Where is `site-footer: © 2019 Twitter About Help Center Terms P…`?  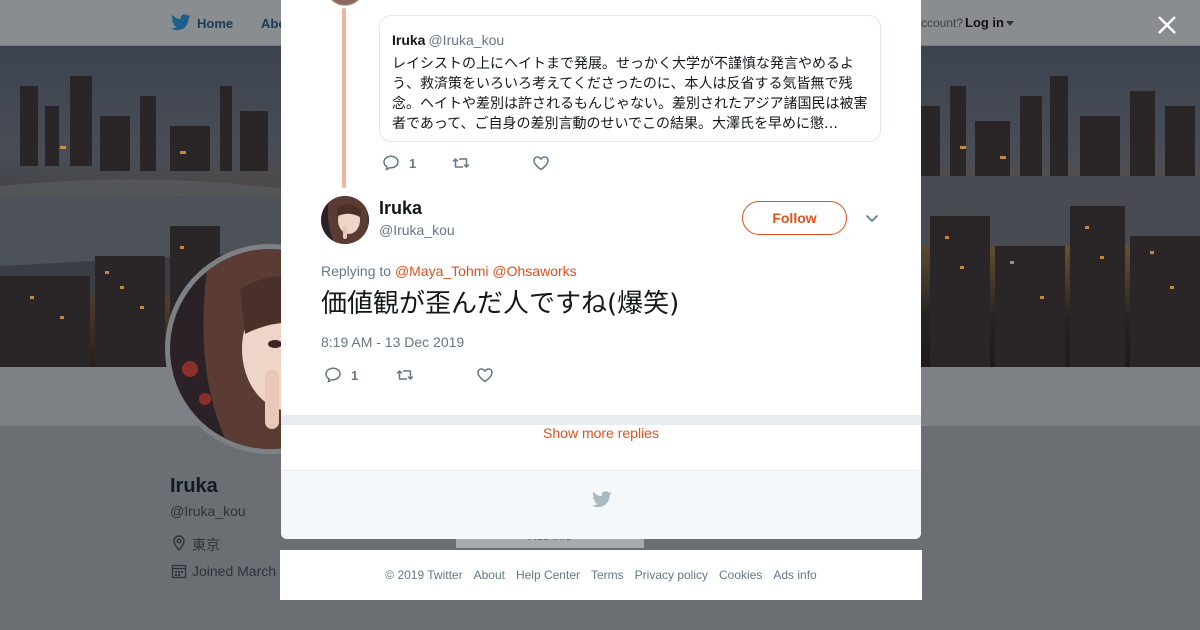
site-footer: © 2019 Twitter About Help Center Terms P… is located at coordinates (601, 575).